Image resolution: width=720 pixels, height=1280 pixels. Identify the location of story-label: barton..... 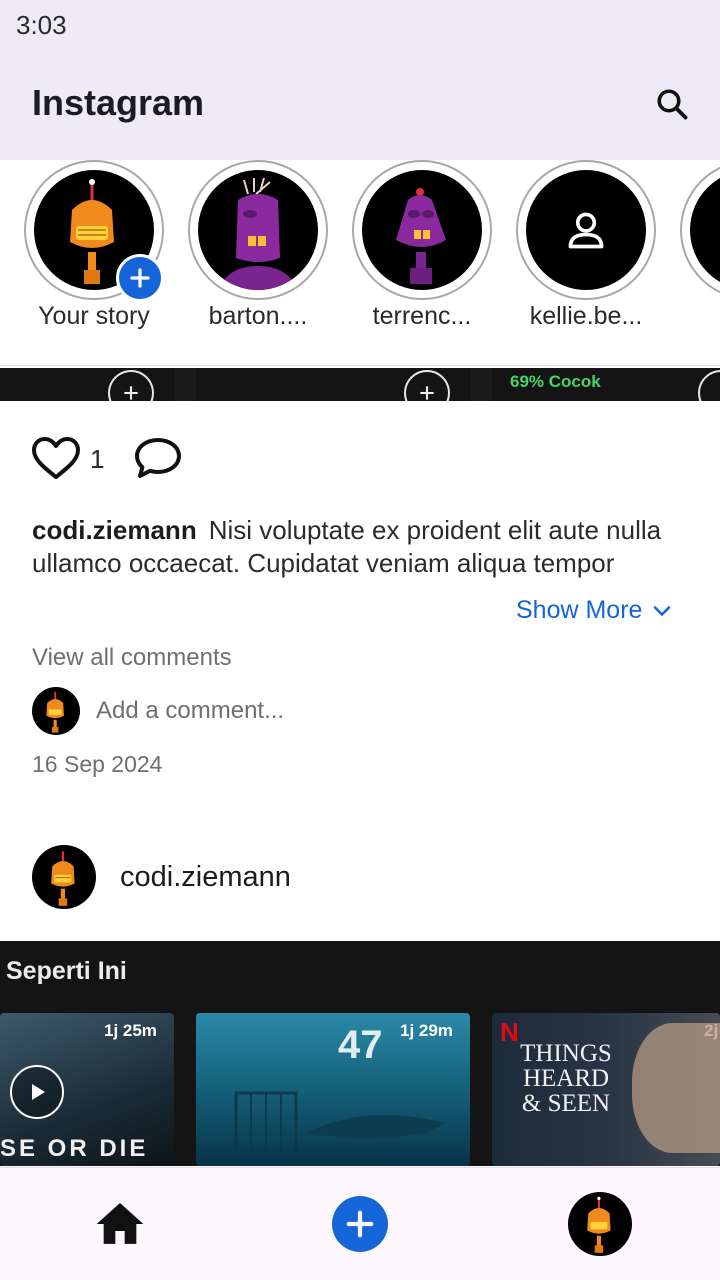
(258, 316).